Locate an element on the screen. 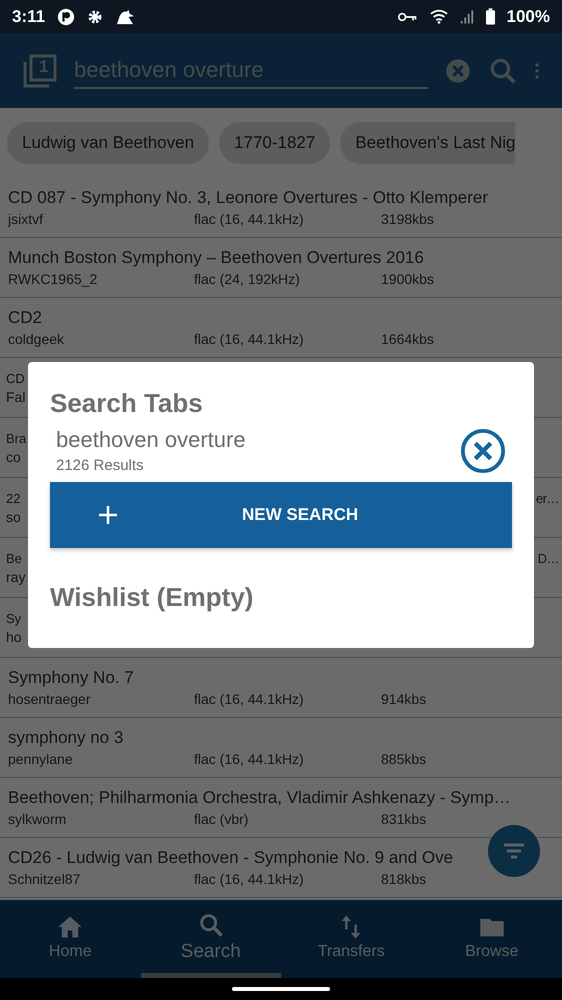 The image size is (562, 1000). dialog-title: Search Tabs is located at coordinates (127, 403).